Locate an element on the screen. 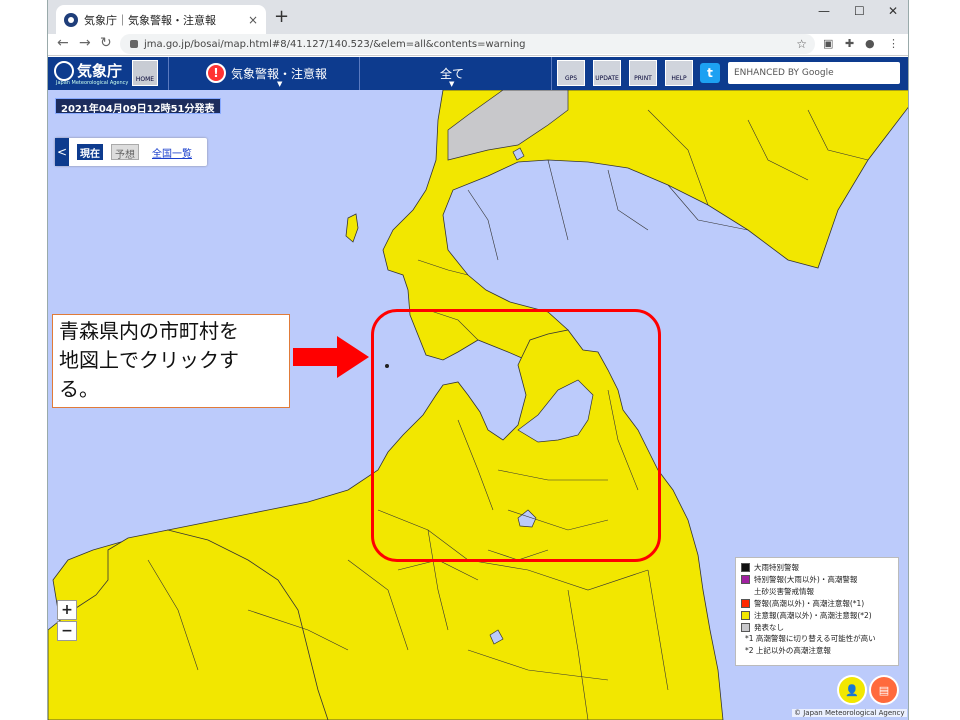 The image size is (960, 720). legend-label: 大雨特別警報 is located at coordinates (776, 567).